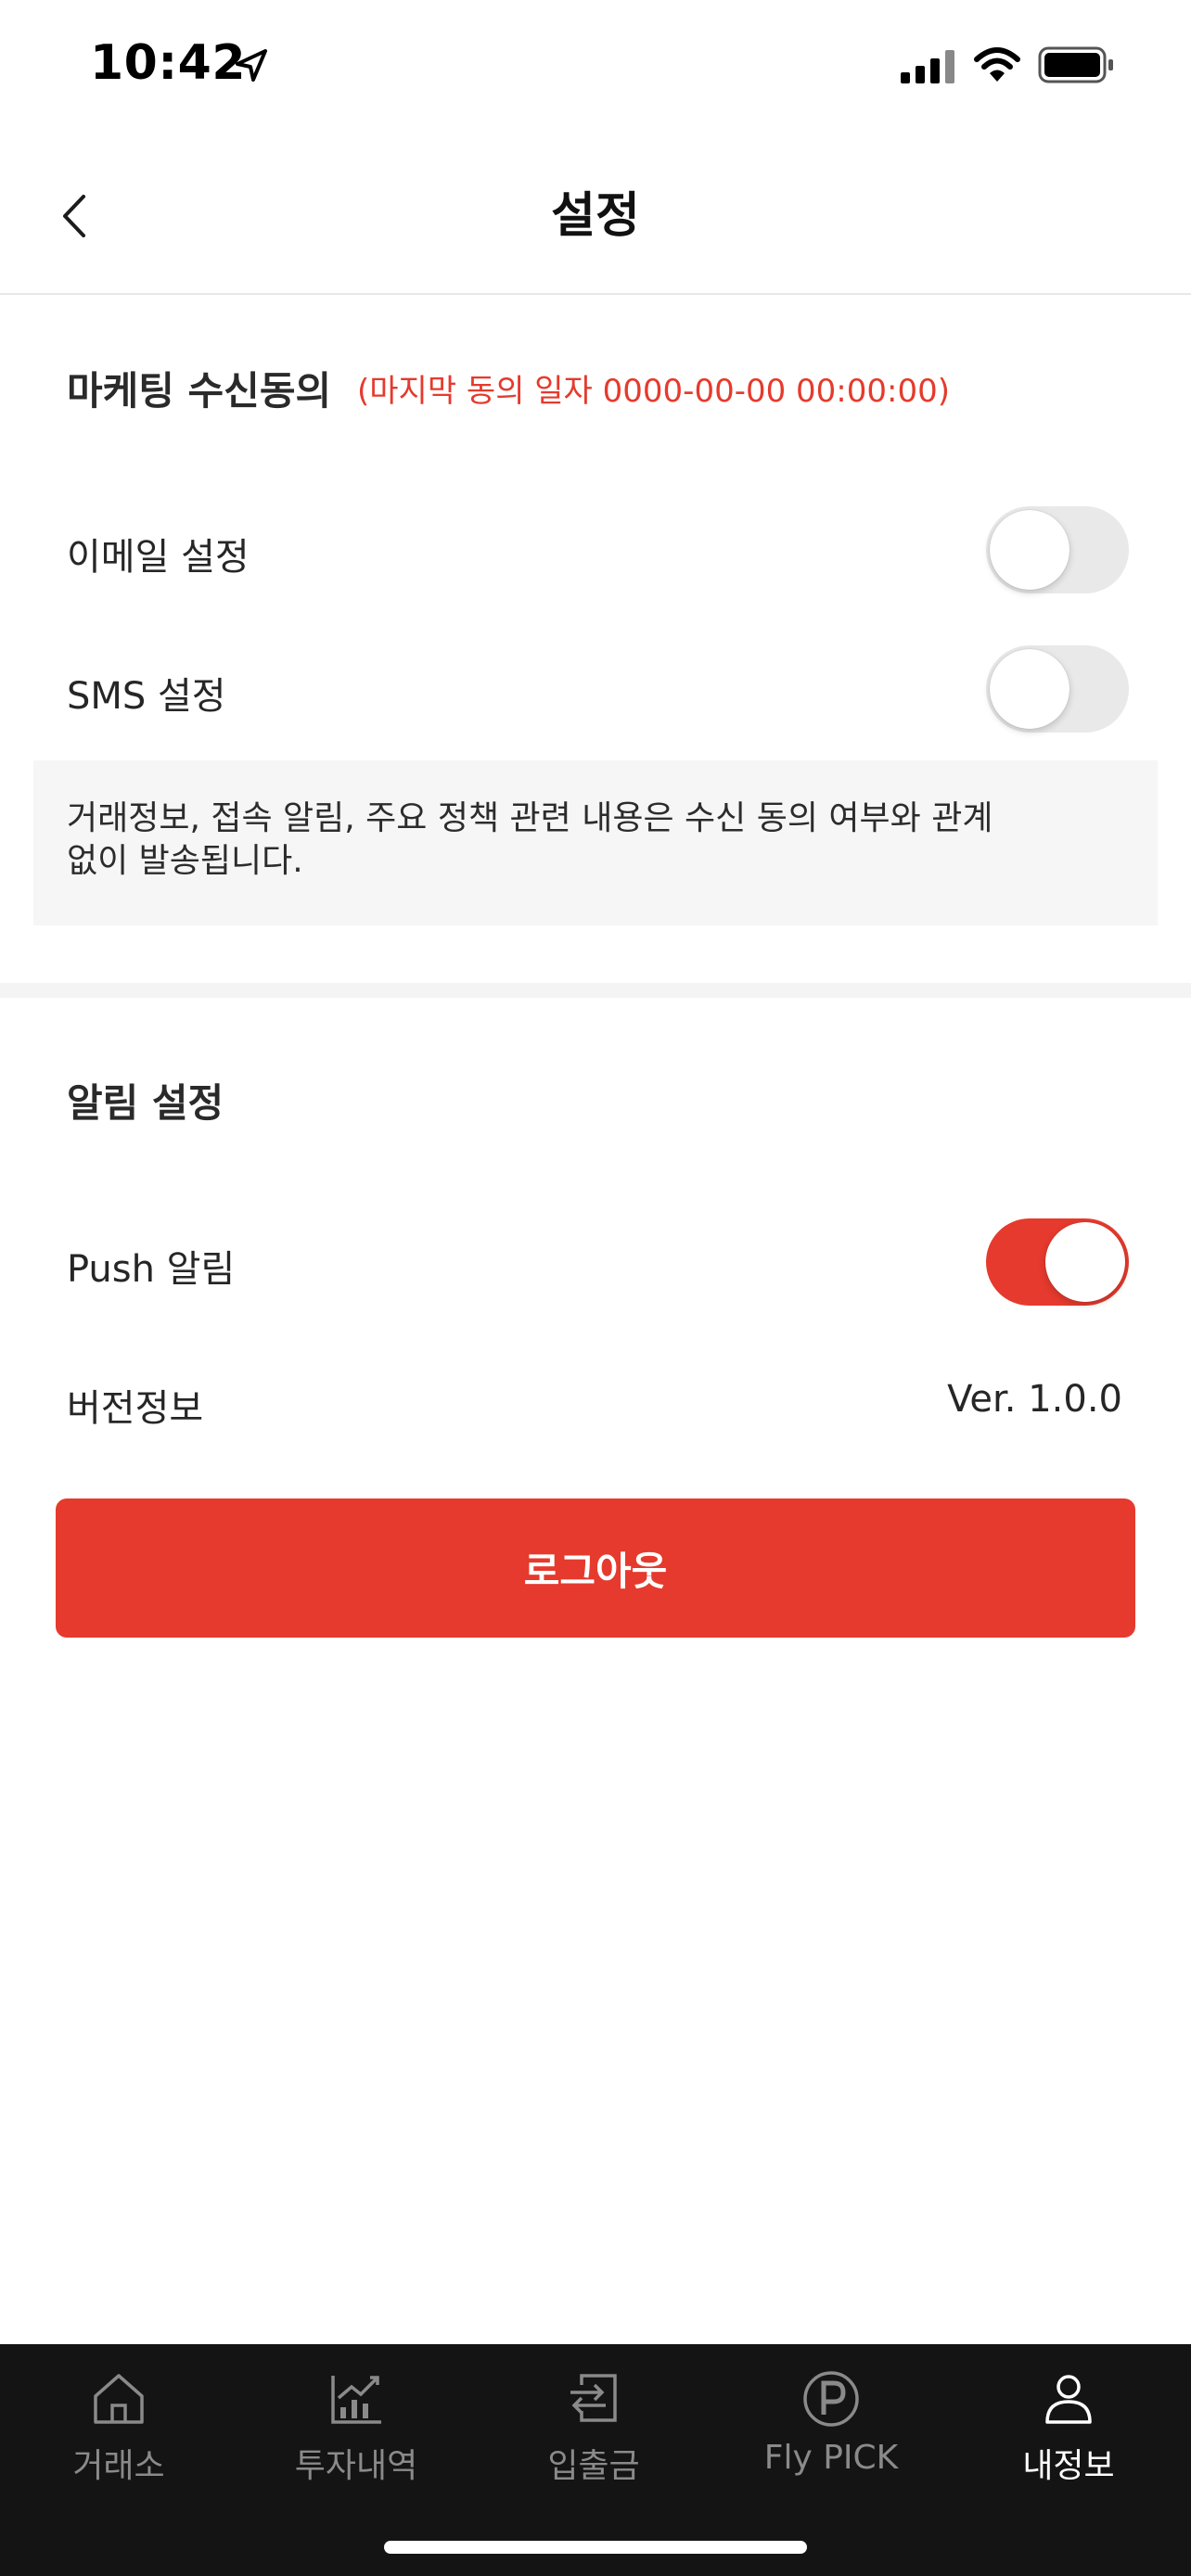 The width and height of the screenshot is (1191, 2576). What do you see at coordinates (168, 63) in the screenshot?
I see `status-time: 10:42` at bounding box center [168, 63].